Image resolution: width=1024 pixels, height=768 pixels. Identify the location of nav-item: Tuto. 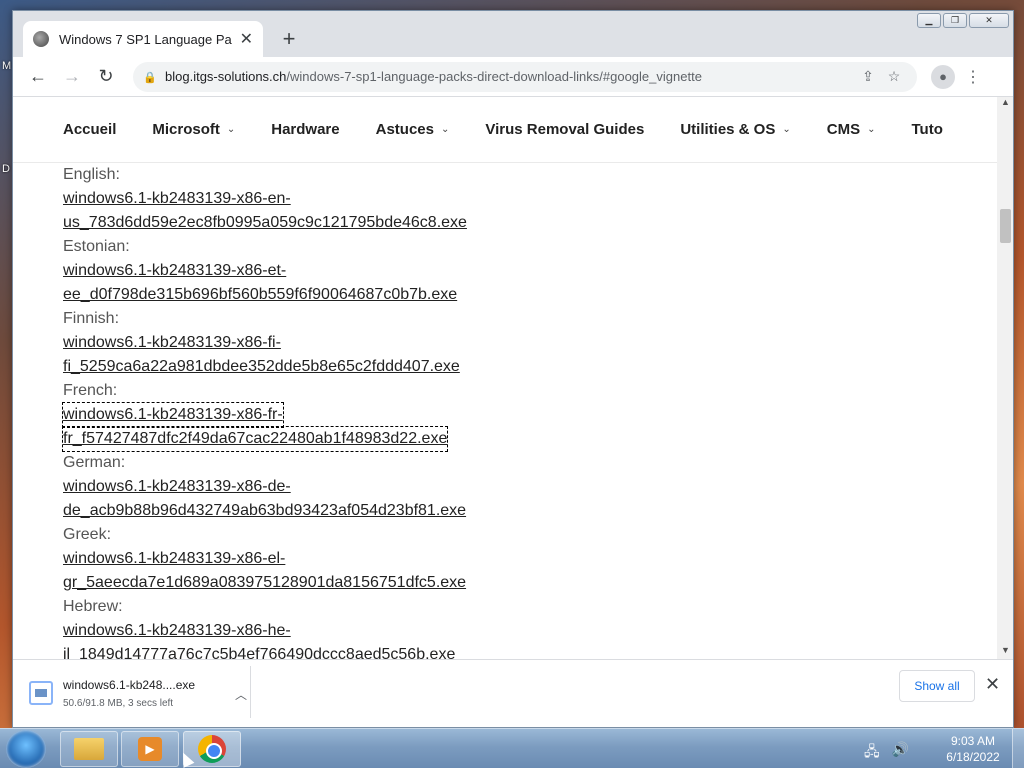
(926, 129).